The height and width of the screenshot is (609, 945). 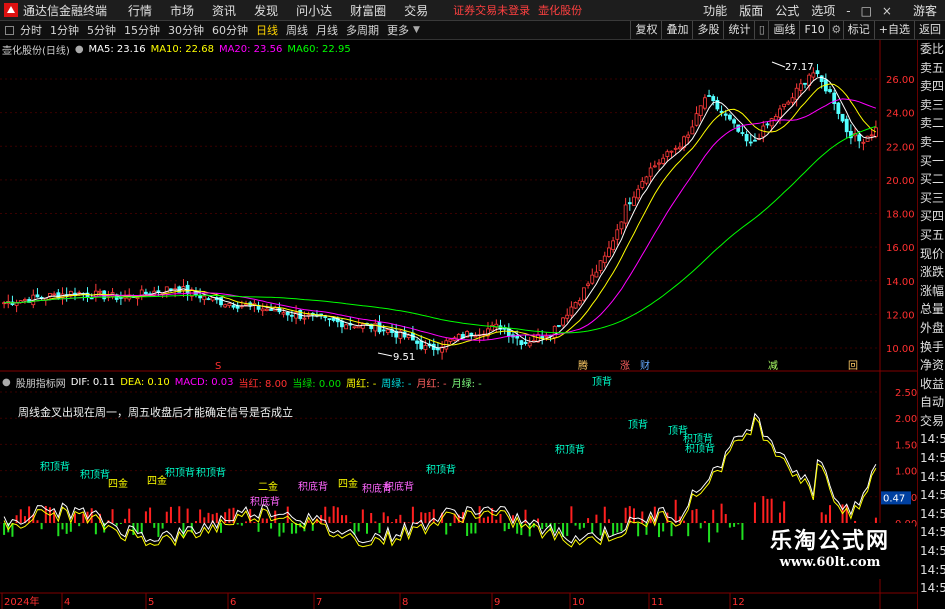 I want to click on overlay-button: 叠加, so click(x=676, y=30).